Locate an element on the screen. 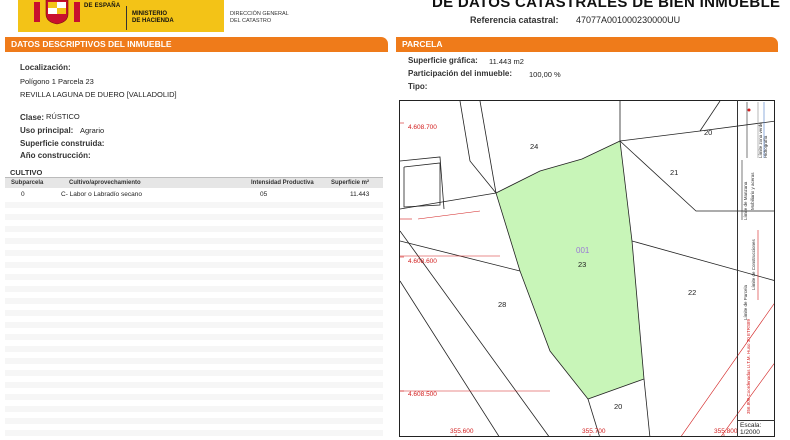  coat-of-arms-icon is located at coordinates (57, 12).